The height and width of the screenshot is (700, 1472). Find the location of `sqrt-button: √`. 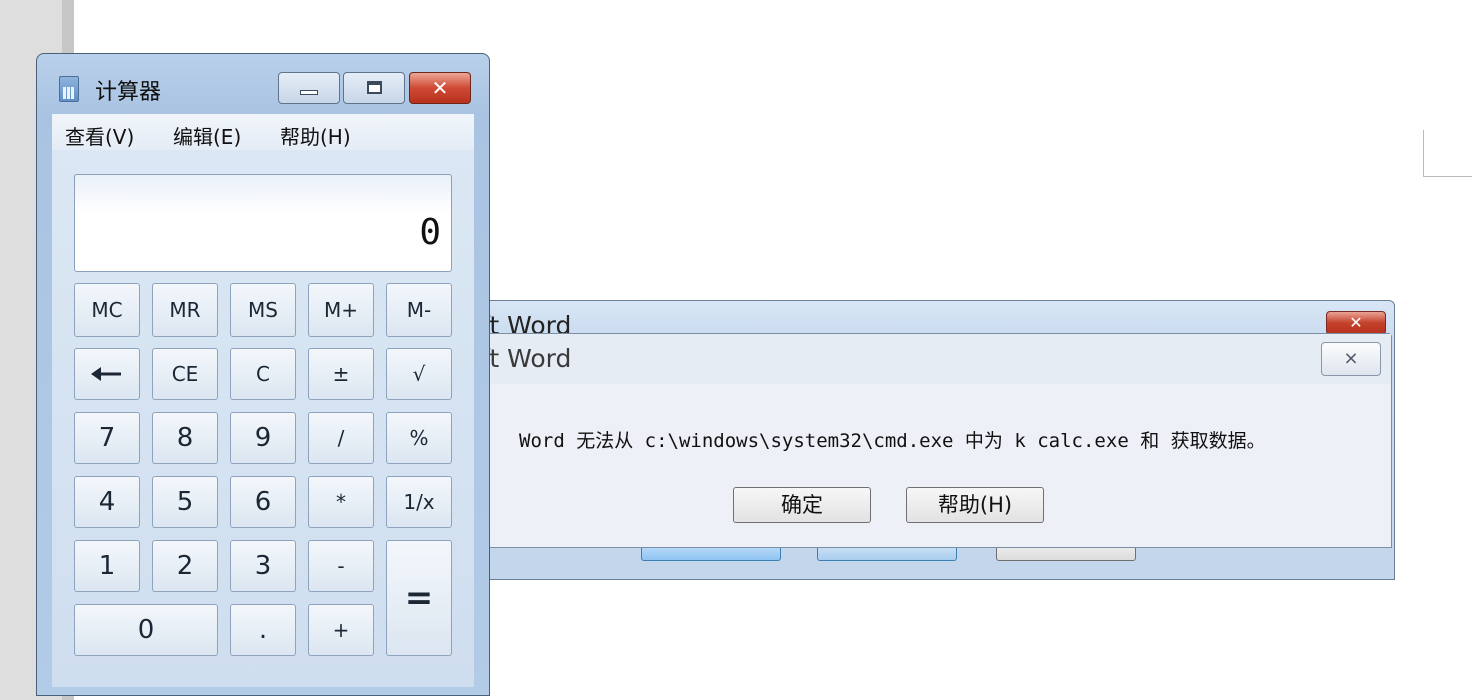

sqrt-button: √ is located at coordinates (419, 374).